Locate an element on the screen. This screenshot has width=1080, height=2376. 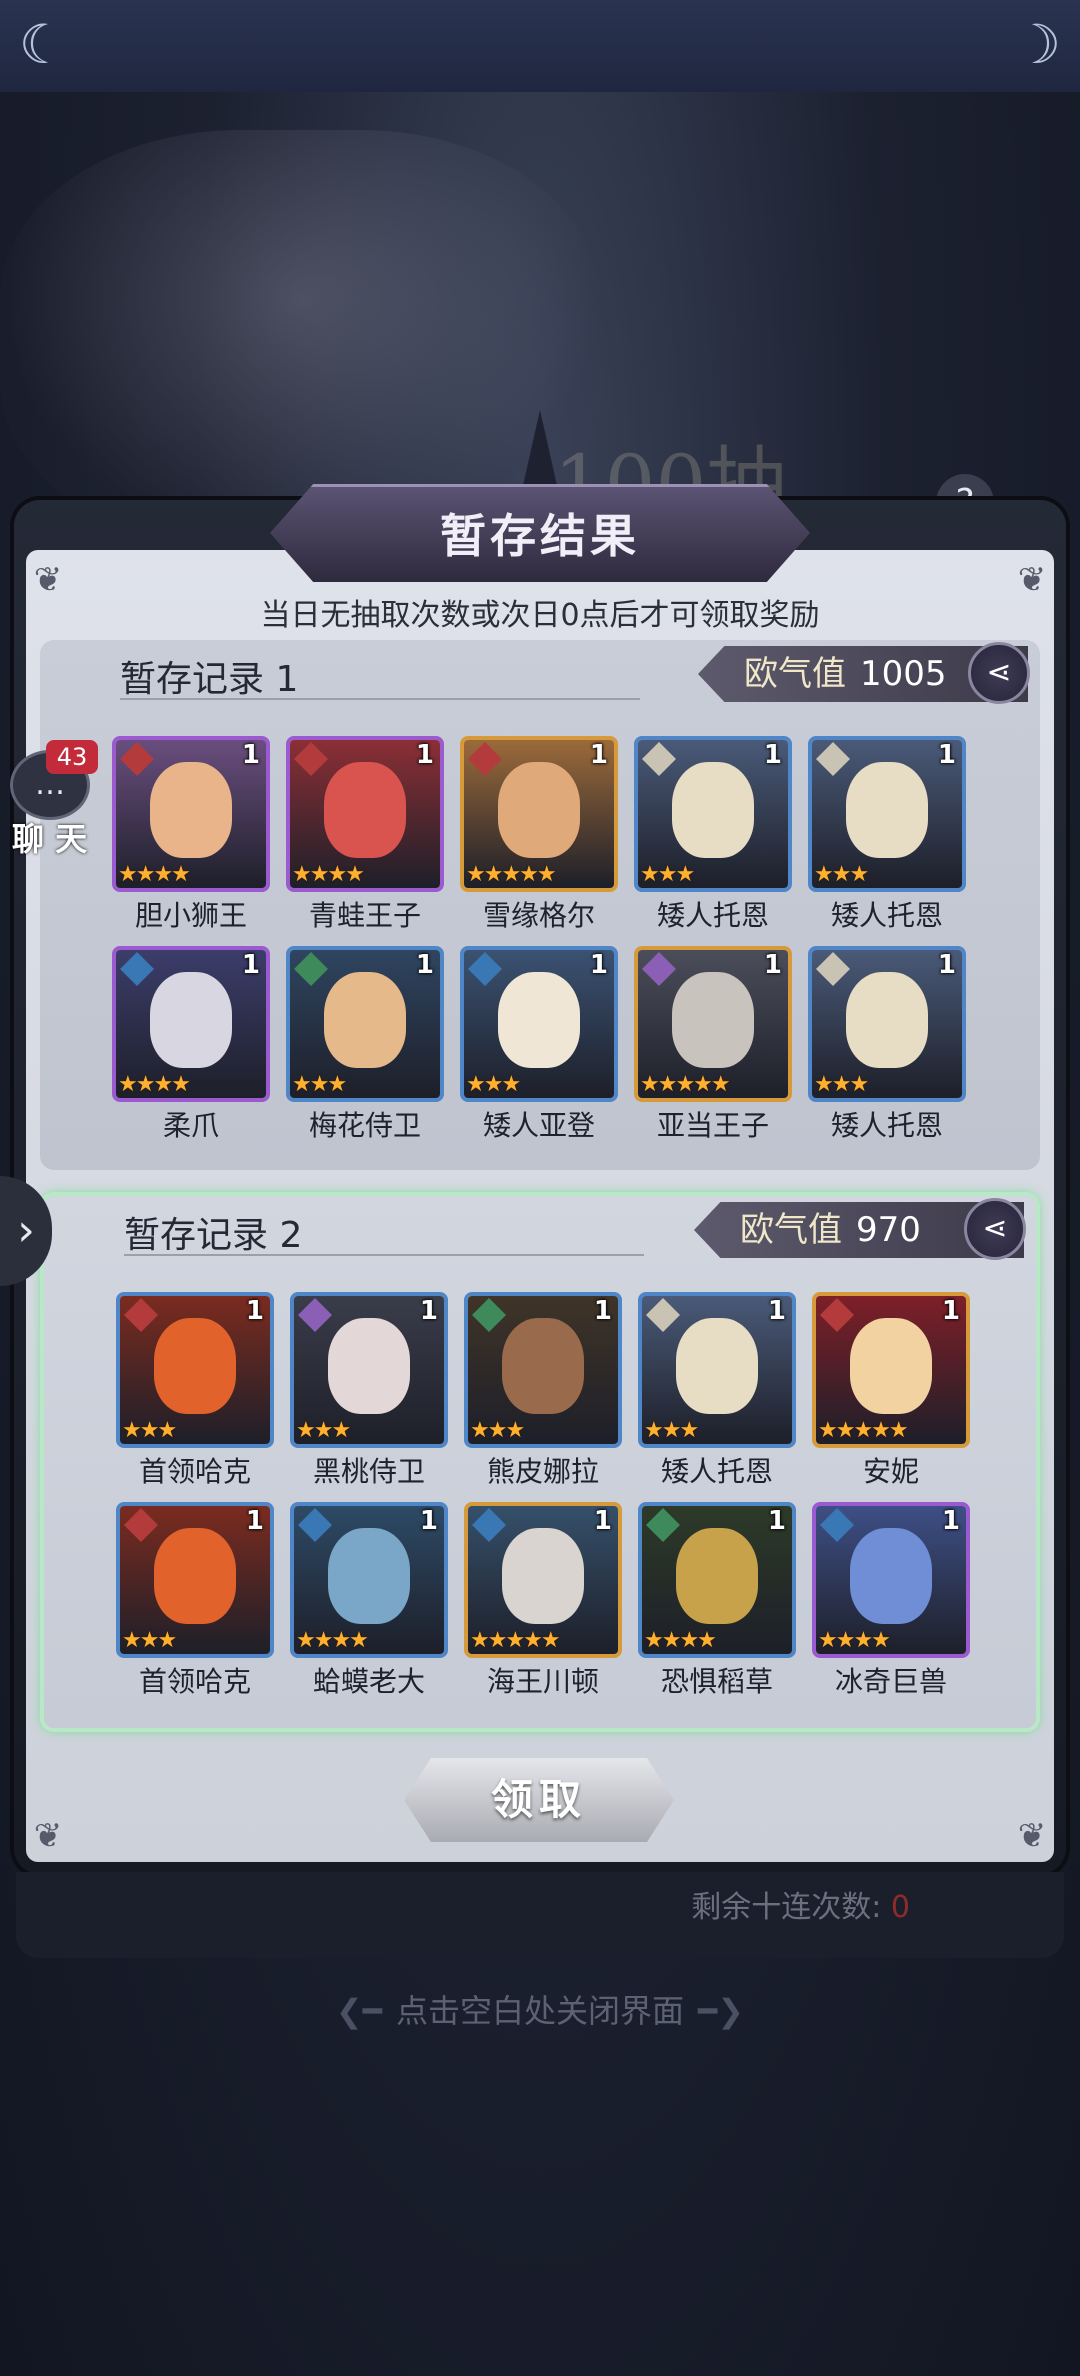
record-title: 暂存记录 1 is located at coordinates (209, 679).